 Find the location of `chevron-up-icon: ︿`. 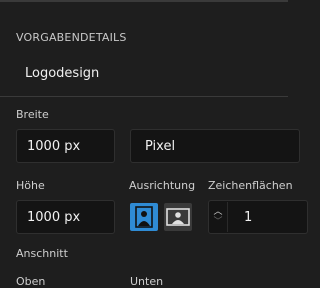

chevron-up-icon: ︿ is located at coordinates (217, 212).